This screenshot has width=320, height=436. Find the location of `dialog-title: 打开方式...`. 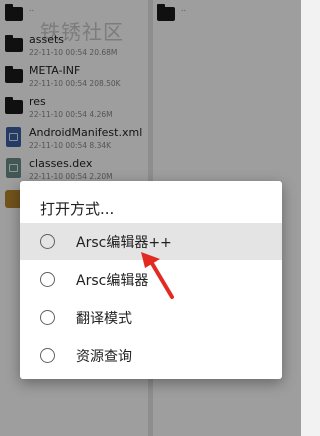

dialog-title: 打开方式... is located at coordinates (77, 209).